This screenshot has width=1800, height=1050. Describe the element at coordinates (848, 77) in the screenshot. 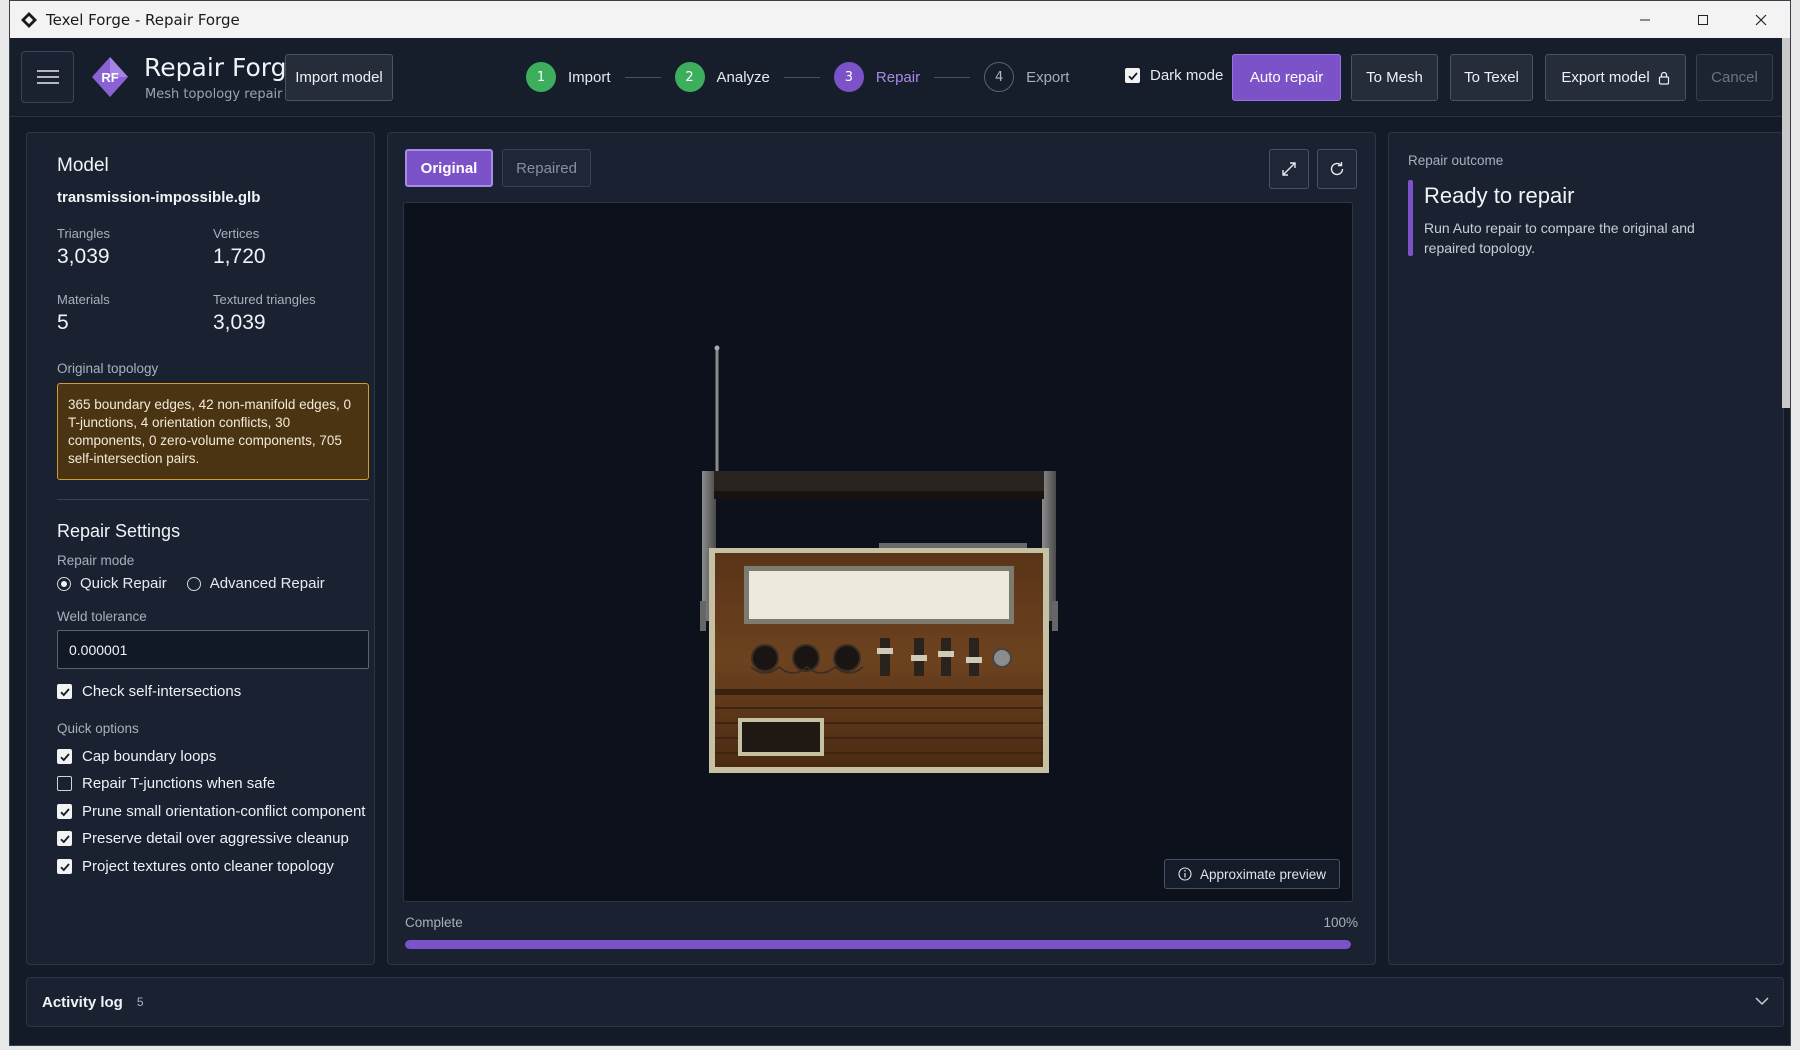

I see `step-number: 3` at that location.